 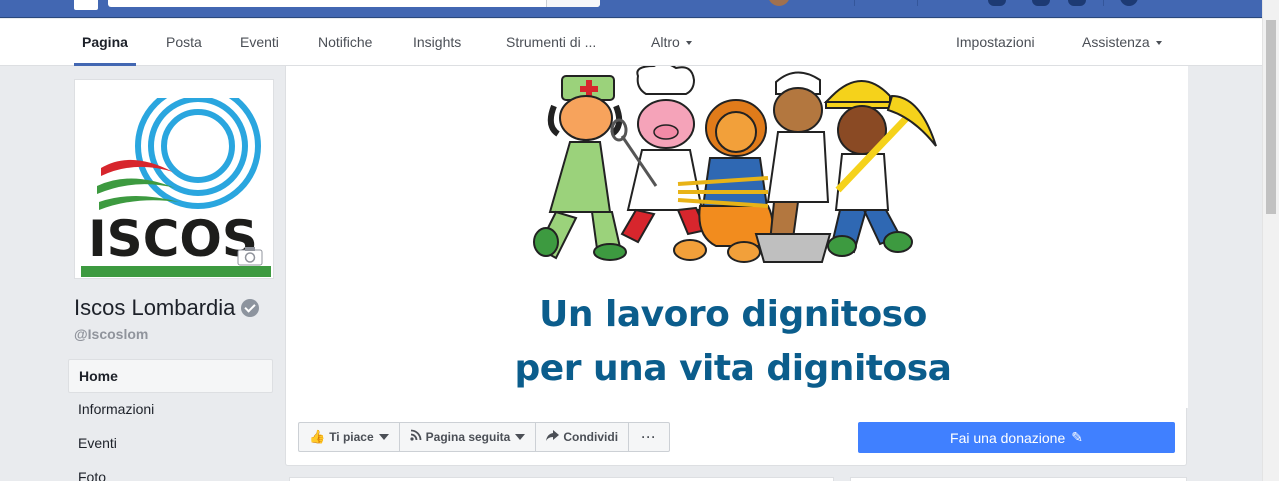 I want to click on leftnav-item-eventi: Eventi, so click(x=170, y=444).